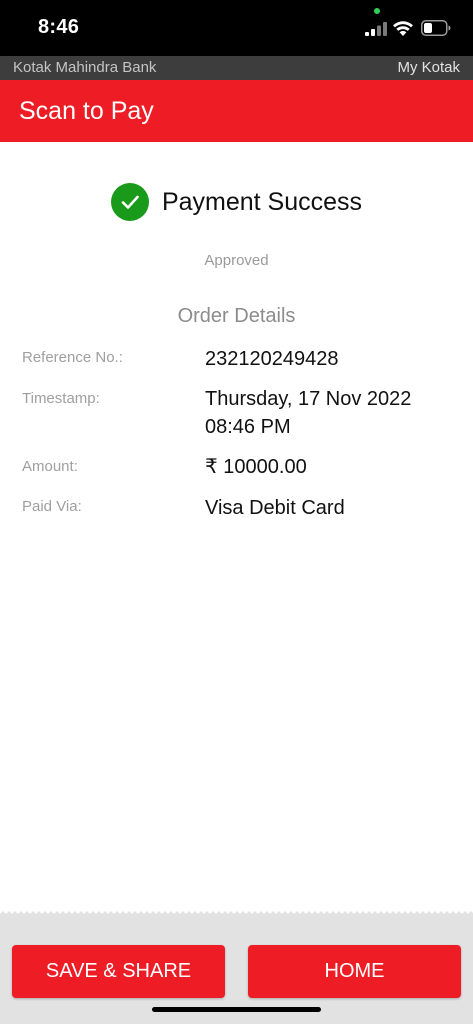  I want to click on camera-indicator-dot, so click(377, 11).